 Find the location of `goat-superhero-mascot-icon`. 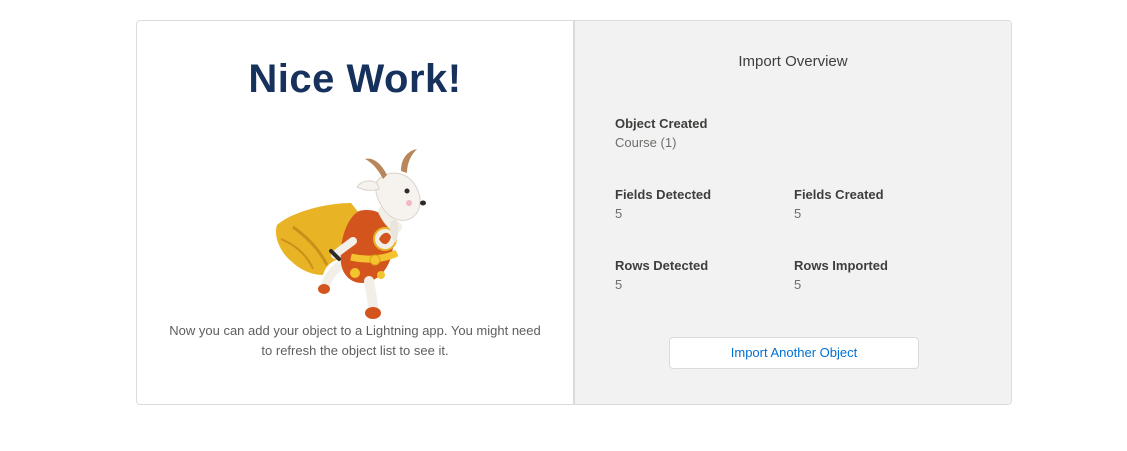

goat-superhero-mascot-icon is located at coordinates (350, 234).